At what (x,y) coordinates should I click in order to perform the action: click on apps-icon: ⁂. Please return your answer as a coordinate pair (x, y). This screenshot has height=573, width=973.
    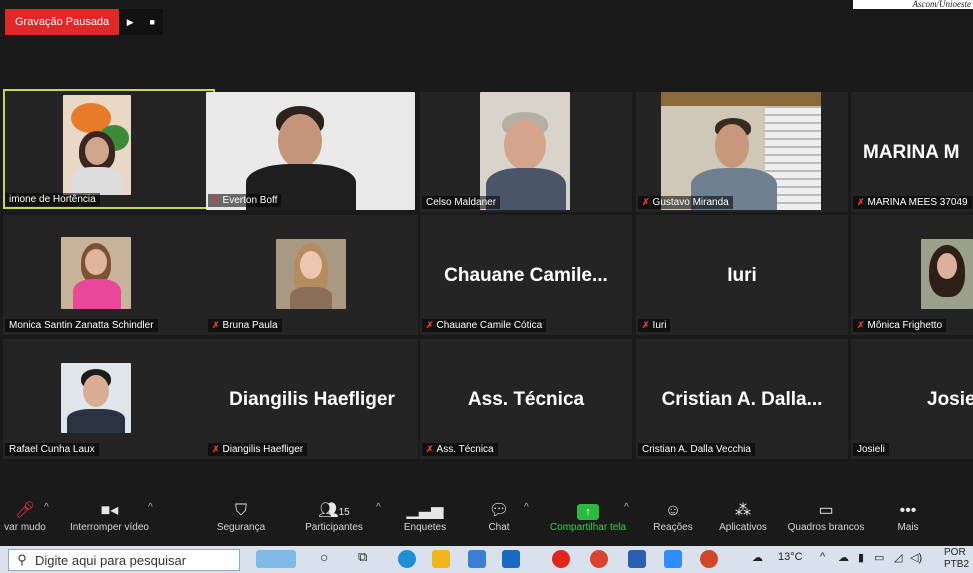
    Looking at the image, I should click on (743, 510).